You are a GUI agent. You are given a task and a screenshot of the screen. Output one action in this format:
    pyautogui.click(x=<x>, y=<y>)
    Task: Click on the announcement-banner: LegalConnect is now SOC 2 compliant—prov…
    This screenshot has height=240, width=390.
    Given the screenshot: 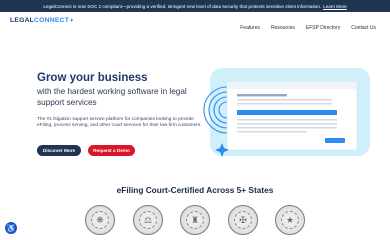 What is the action you would take?
    pyautogui.click(x=195, y=6)
    